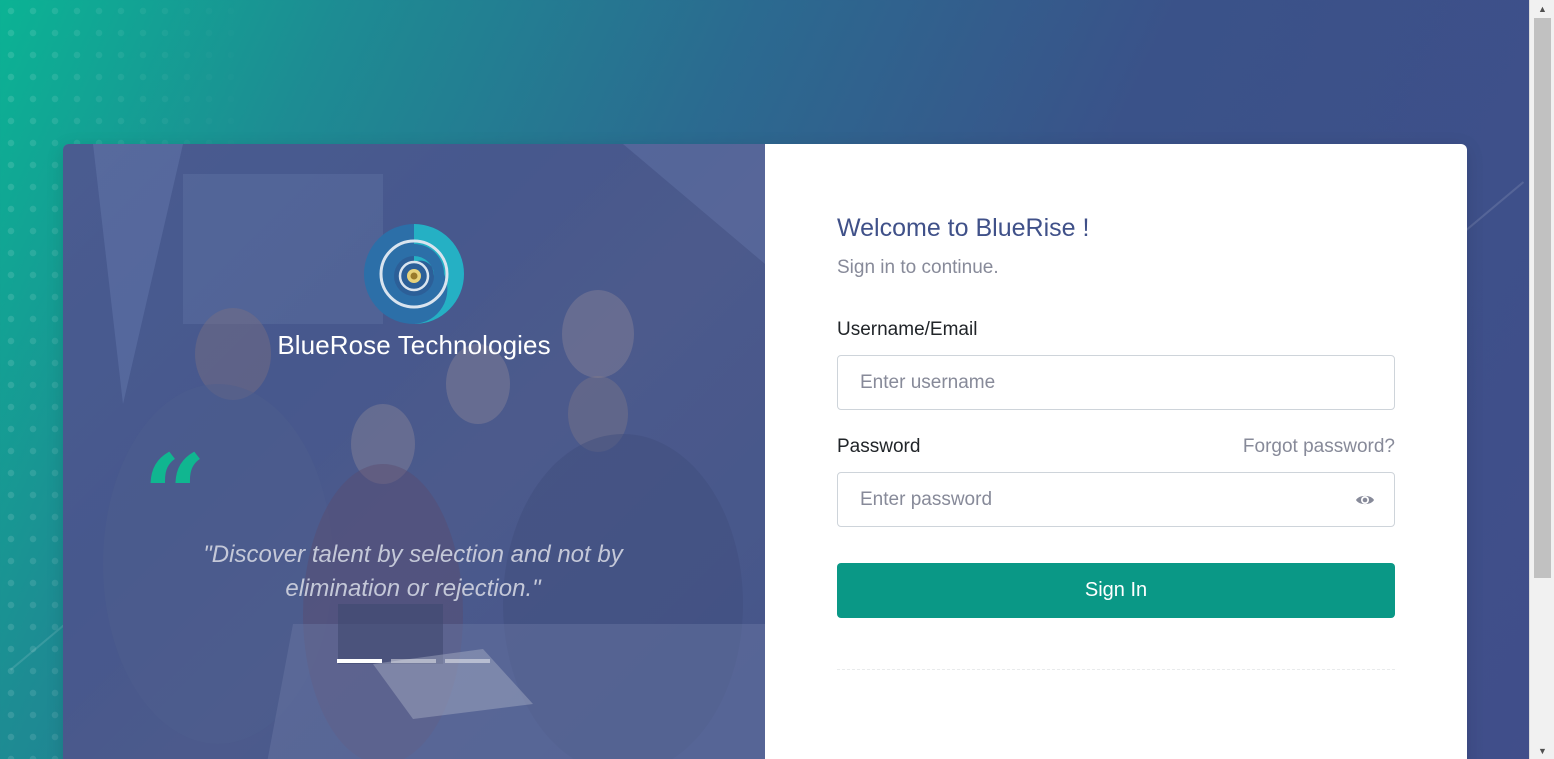 This screenshot has height=759, width=1554. Describe the element at coordinates (918, 267) in the screenshot. I see `page-subtitle: Sign in to continue.` at that location.